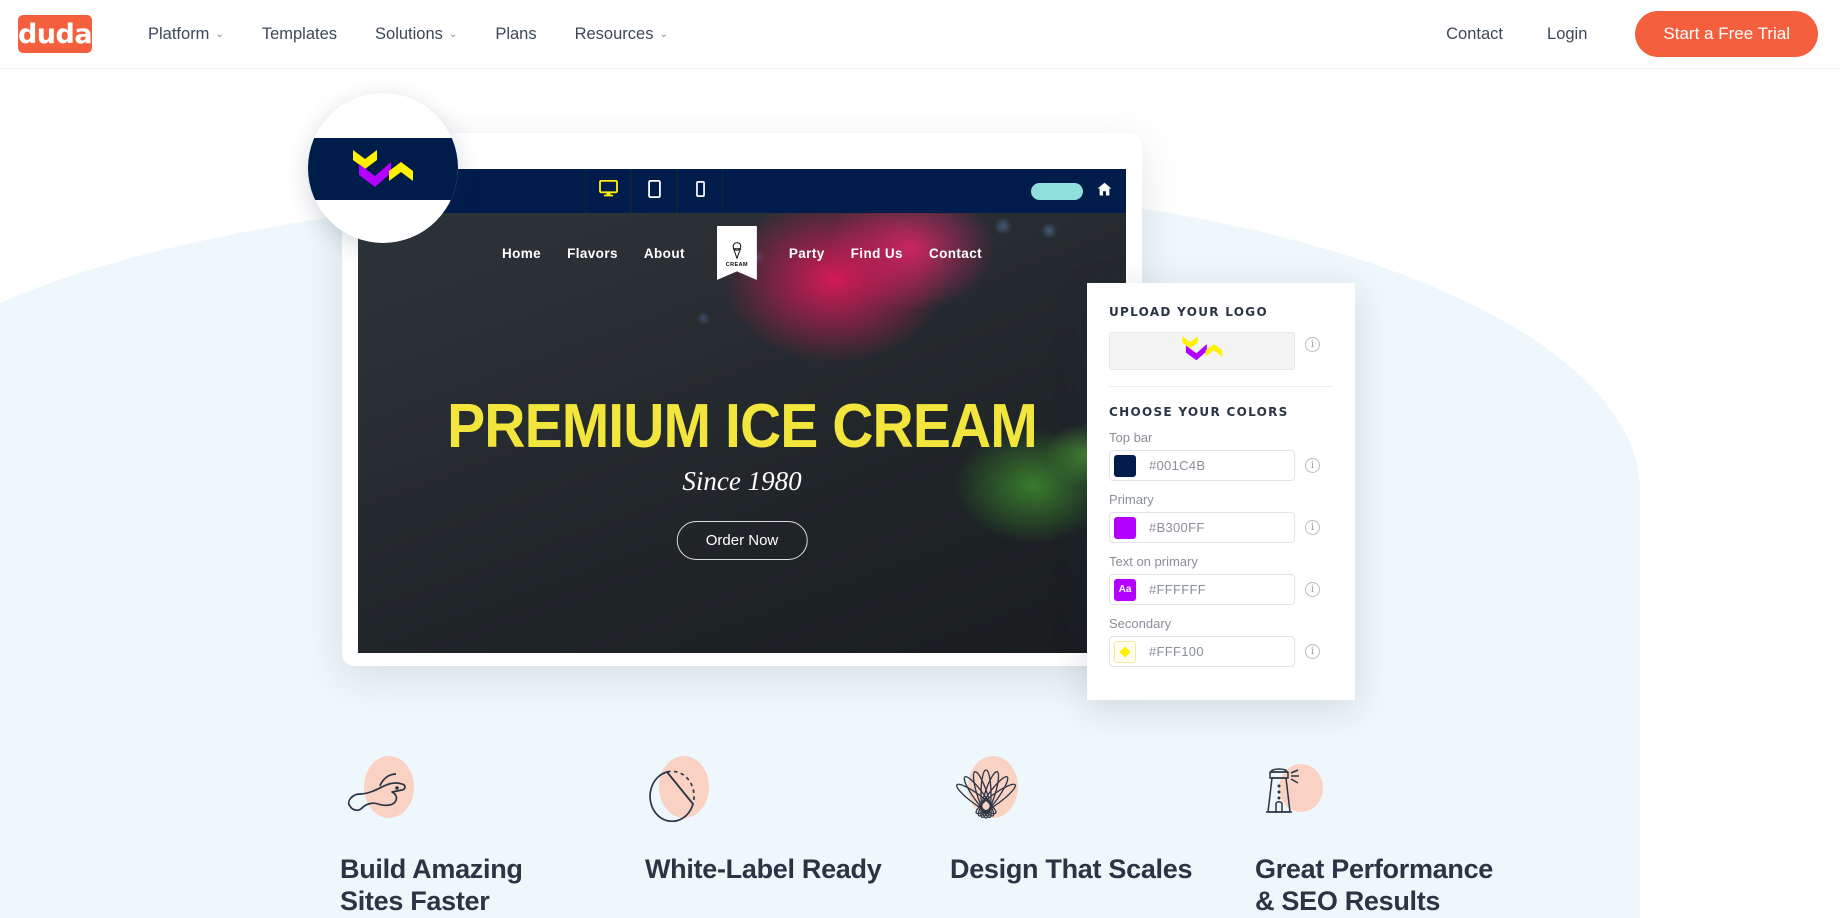  What do you see at coordinates (1726, 34) in the screenshot?
I see `start-free-trial-button: Start a Free Trial` at bounding box center [1726, 34].